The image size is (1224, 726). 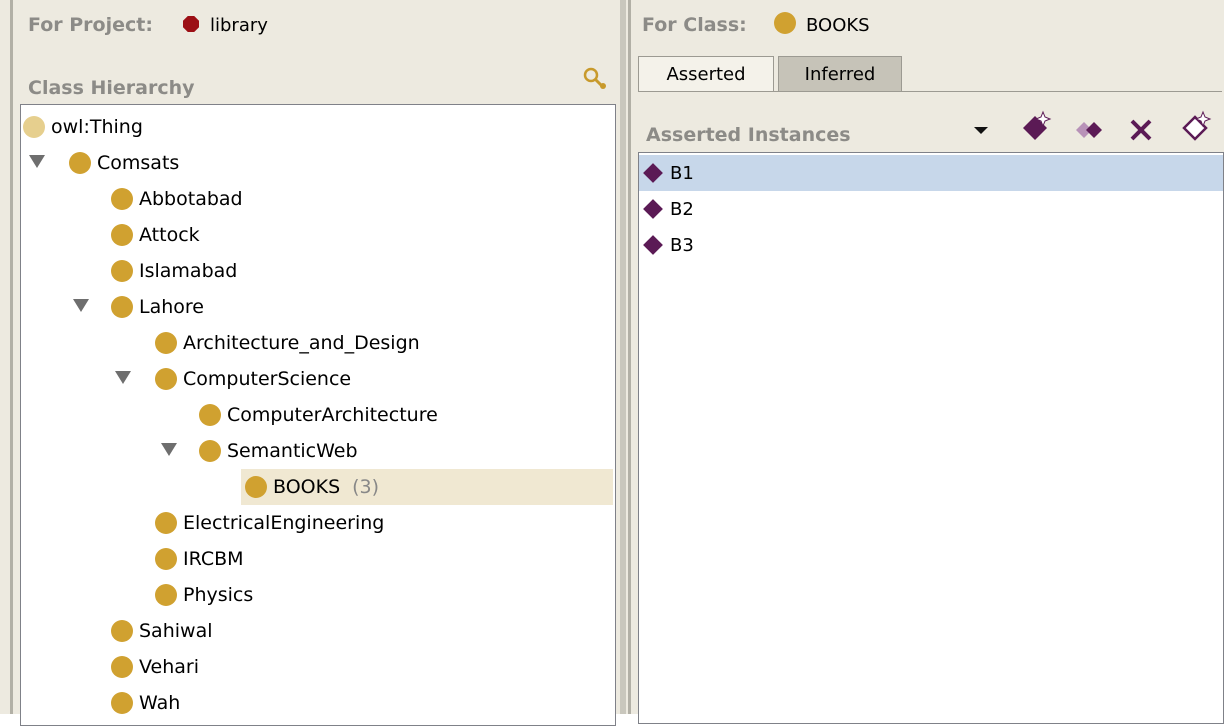 I want to click on tree-item-label: Lahore, so click(x=171, y=307).